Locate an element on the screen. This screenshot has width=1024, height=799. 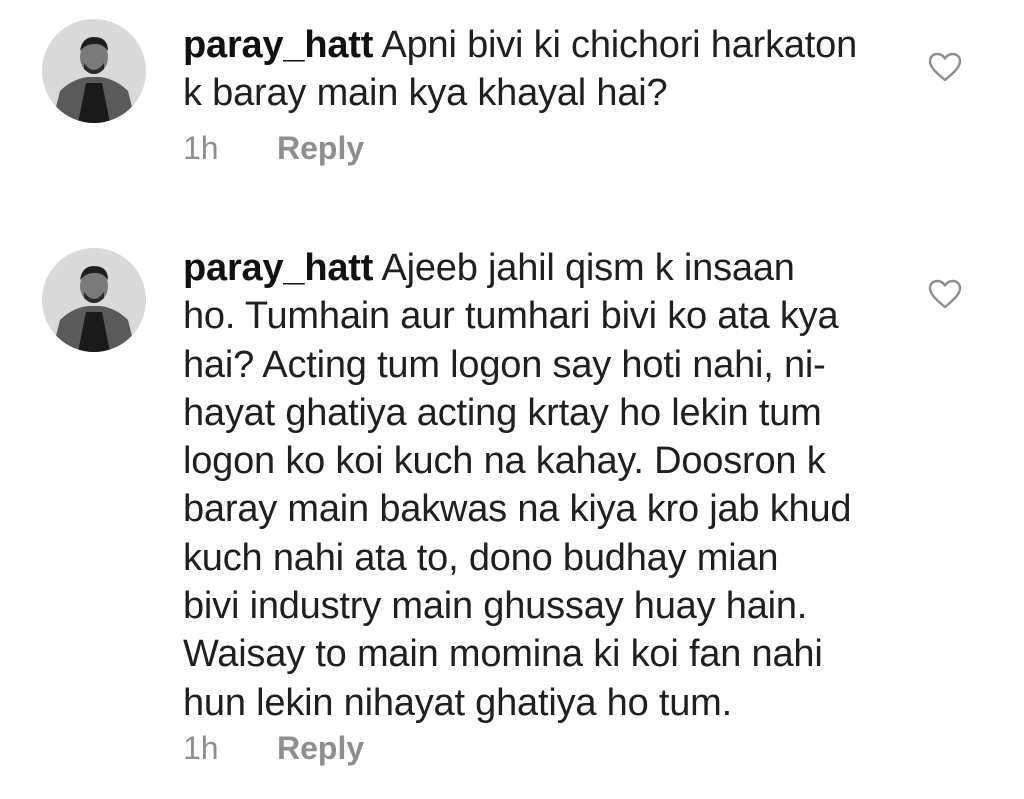
comment-line: hai? Acting tum logon say hoti nahi, ni- is located at coordinates (504, 364).